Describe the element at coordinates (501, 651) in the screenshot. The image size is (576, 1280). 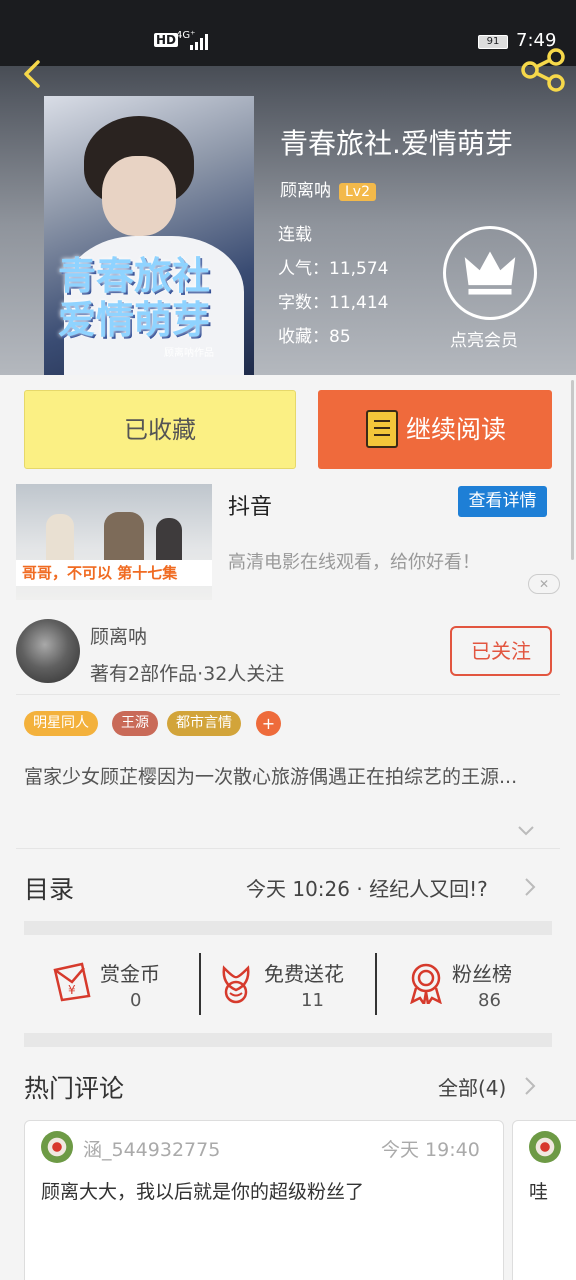
I see `follow-button: 已关注` at that location.